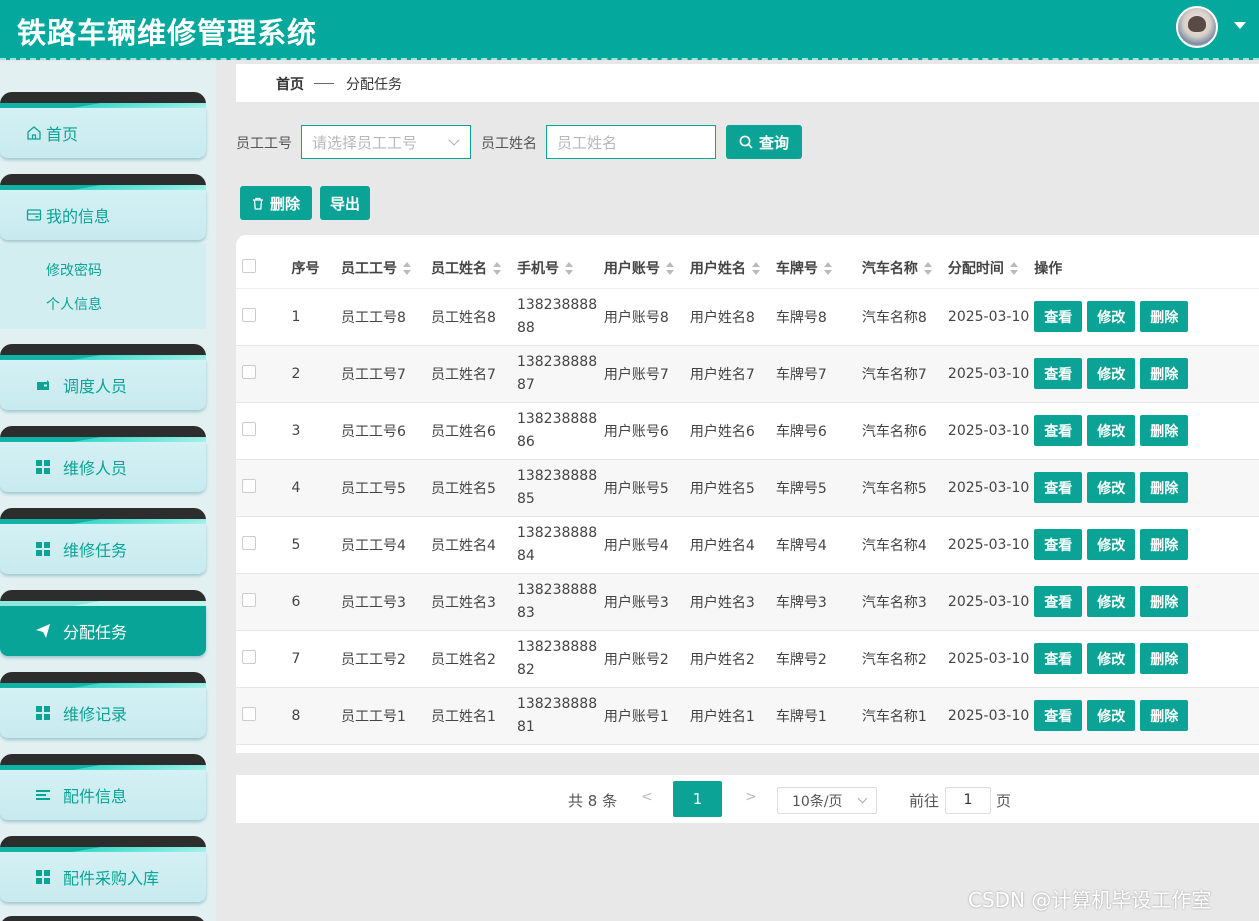 Image resolution: width=1259 pixels, height=921 pixels. Describe the element at coordinates (103, 795) in the screenshot. I see `sidebar-item-body: 配件信息` at that location.